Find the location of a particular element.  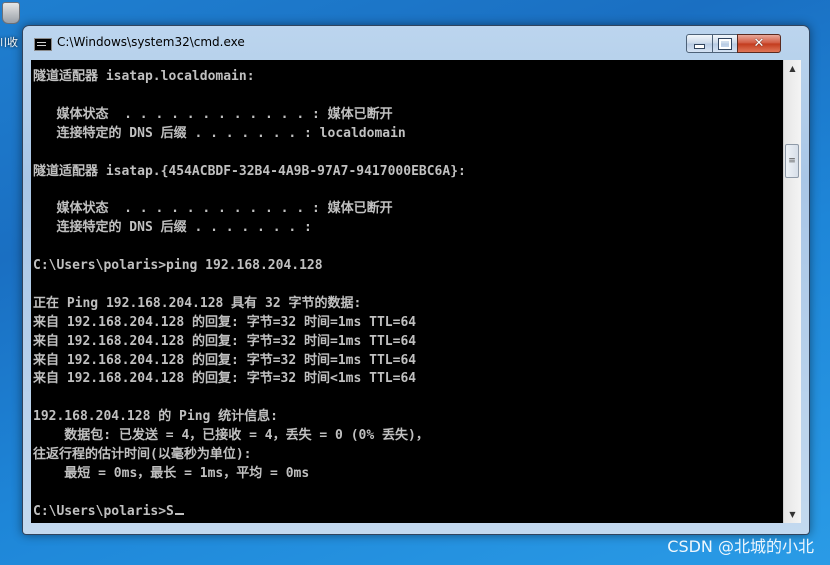

console-line: 连接特定的 DNS 后缀 . . . . . . . : localdomain is located at coordinates (219, 133).